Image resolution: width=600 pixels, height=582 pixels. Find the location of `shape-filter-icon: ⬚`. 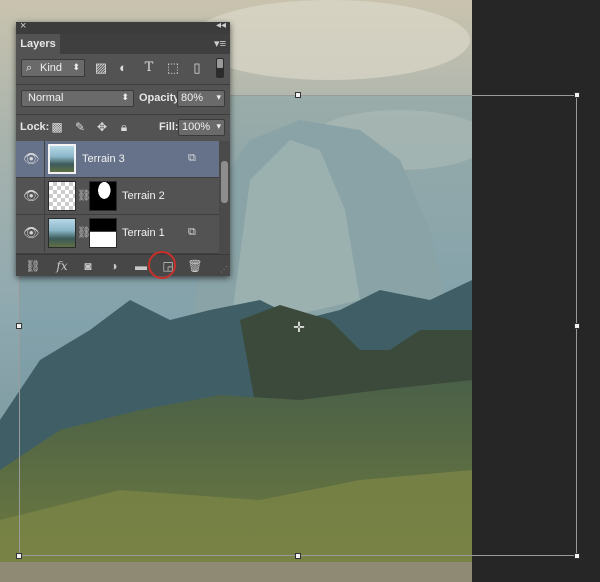

shape-filter-icon: ⬚ is located at coordinates (173, 68).